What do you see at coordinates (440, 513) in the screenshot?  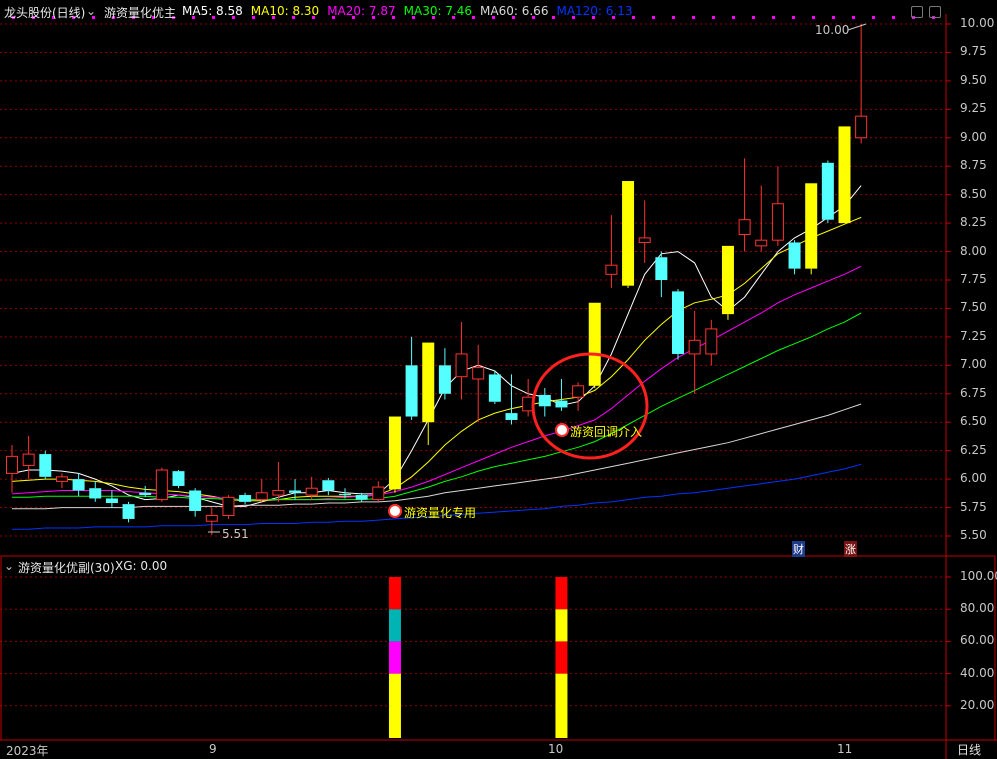 I see `signal-1-label: 游资量化专用` at bounding box center [440, 513].